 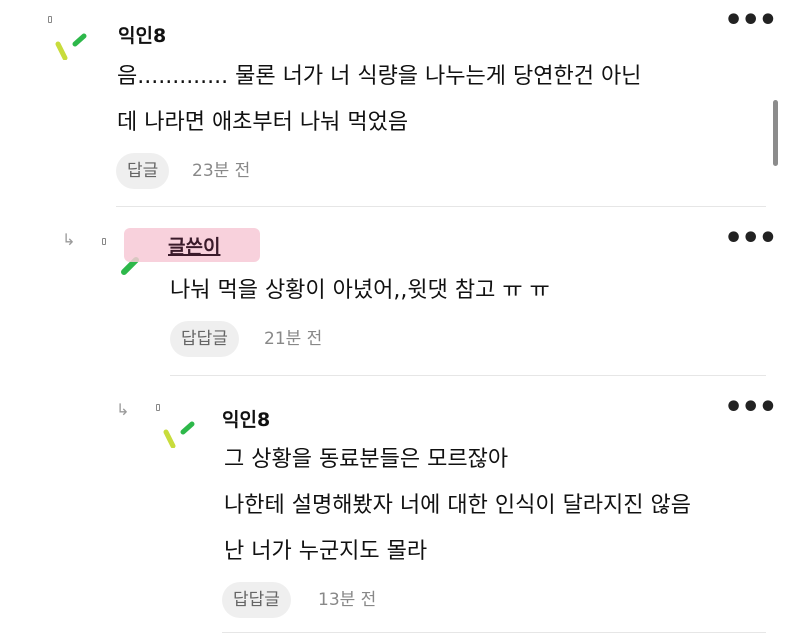 I want to click on comment-text-line-2: 데 나라면 애초부터 나눠 먹었음, so click(x=263, y=122).